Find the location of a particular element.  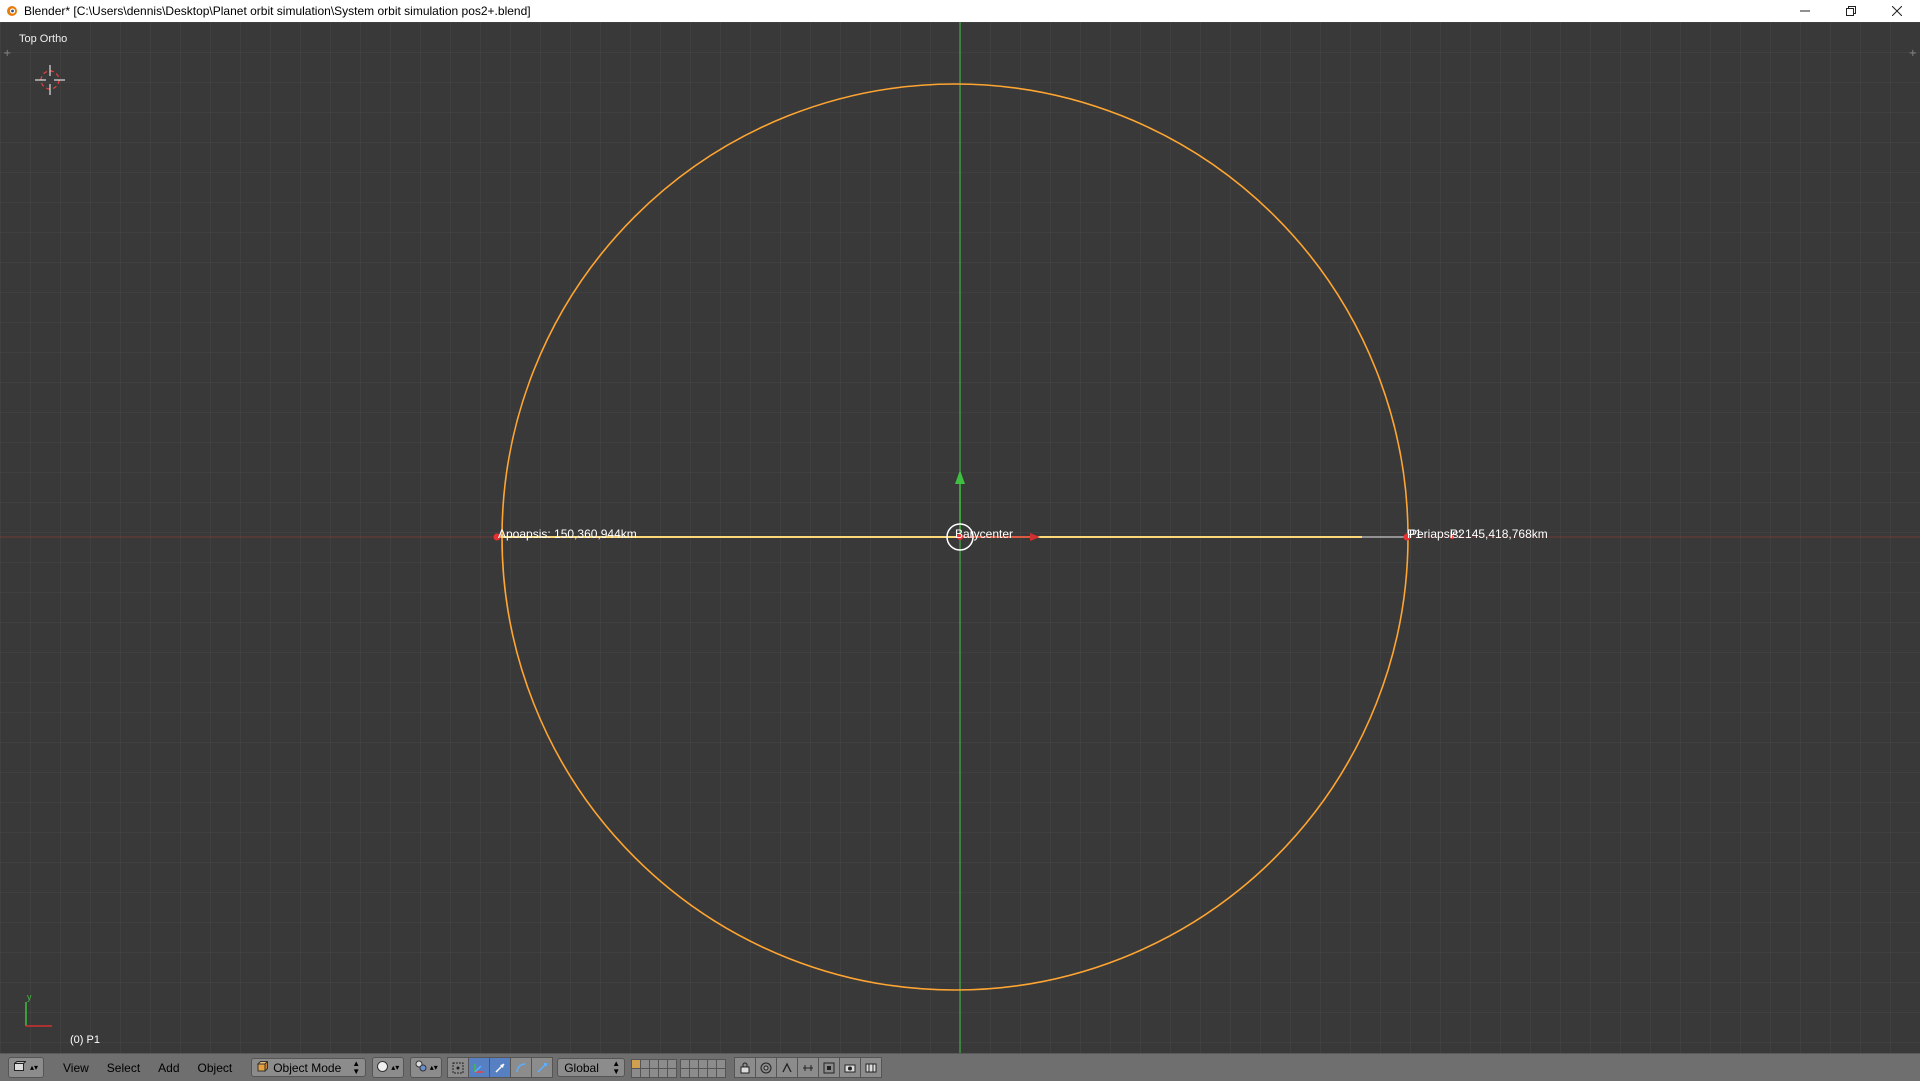

barycenter-label: Barycenter is located at coordinates (984, 534).